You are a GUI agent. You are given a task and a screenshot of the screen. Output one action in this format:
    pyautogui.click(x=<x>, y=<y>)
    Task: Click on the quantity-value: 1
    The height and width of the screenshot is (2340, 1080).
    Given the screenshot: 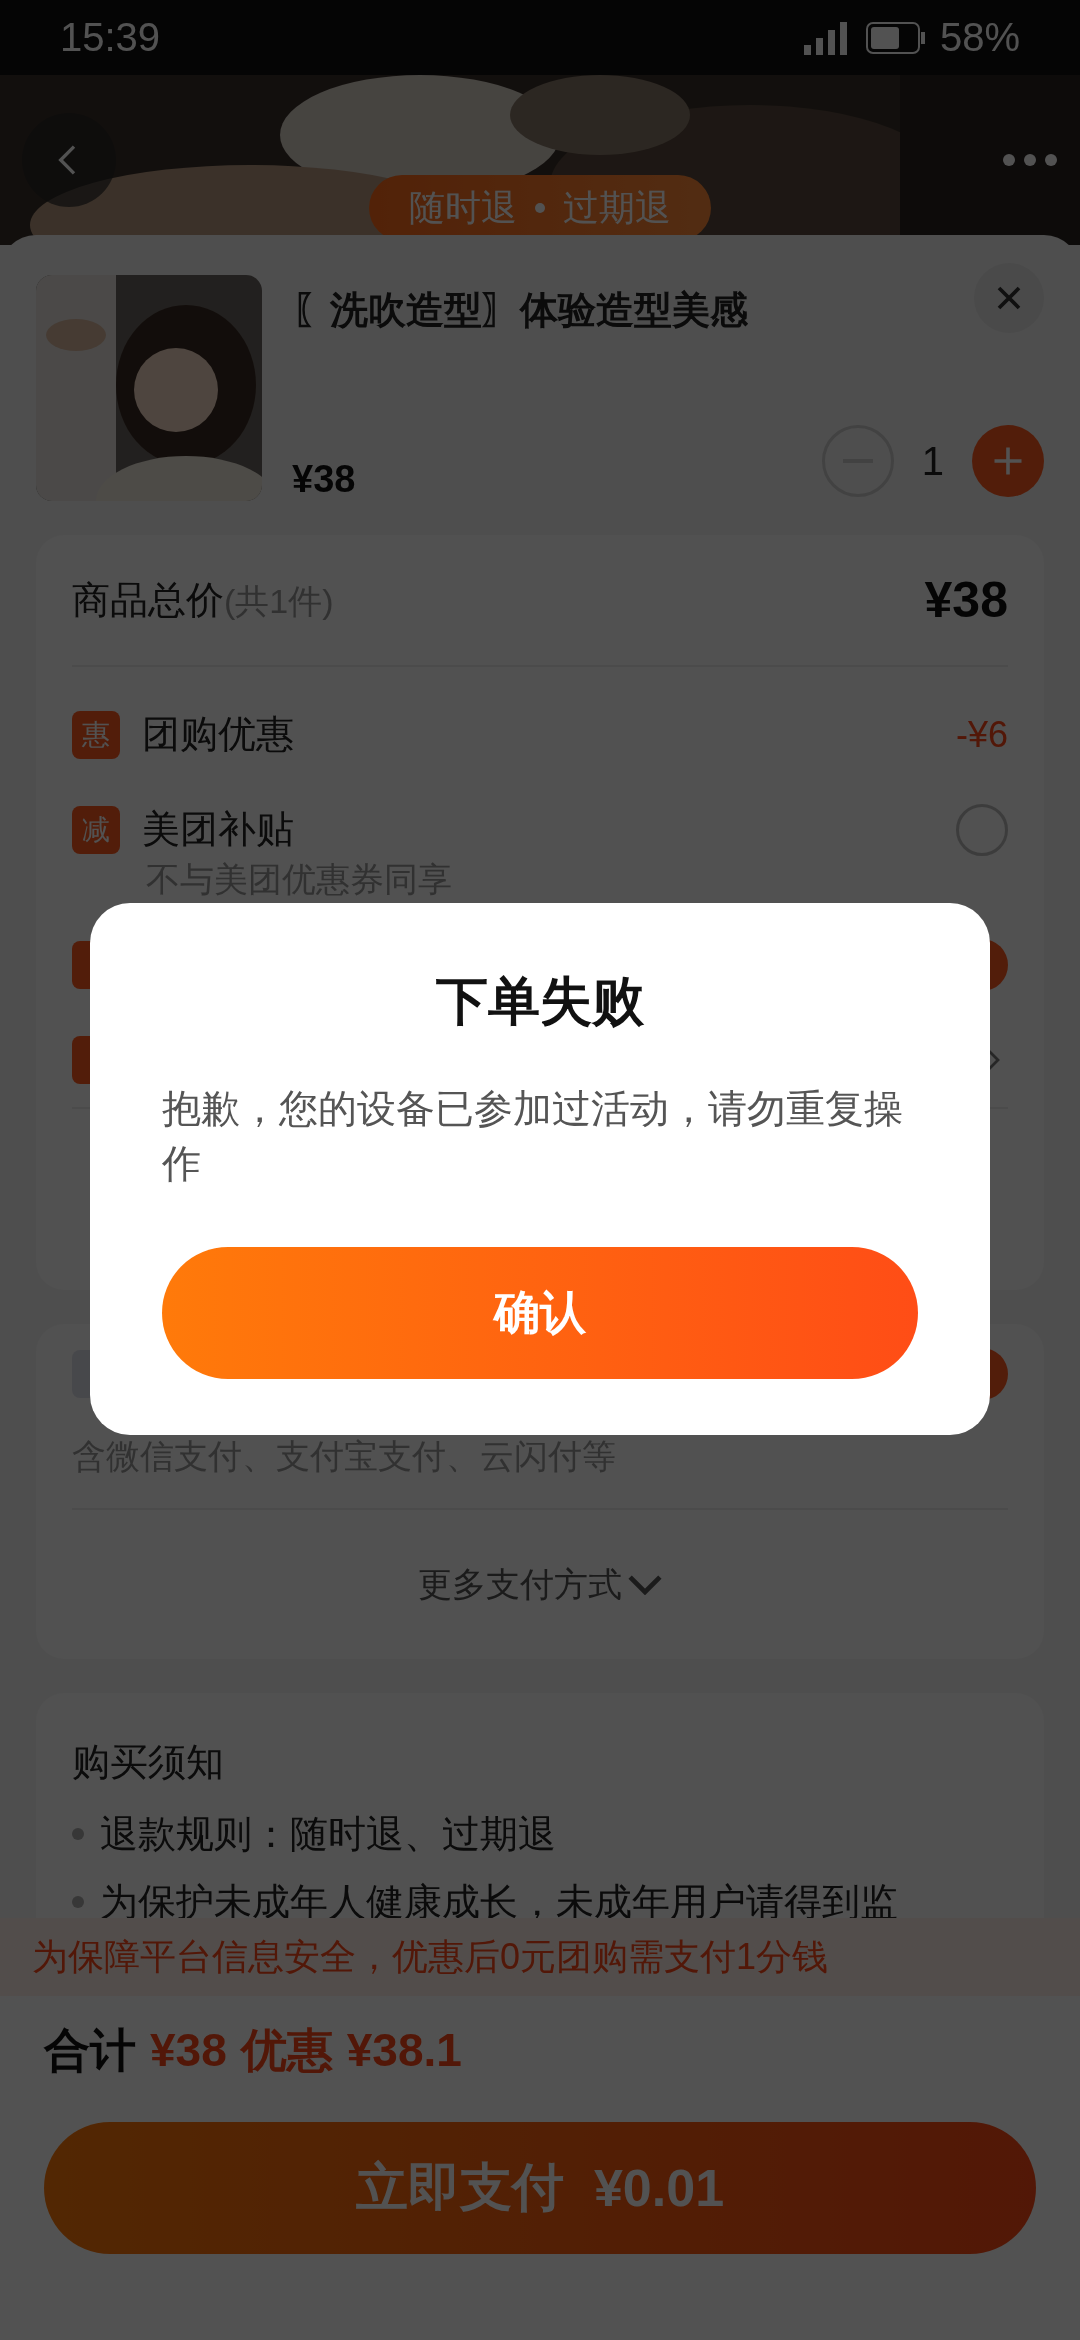 What is the action you would take?
    pyautogui.click(x=932, y=461)
    